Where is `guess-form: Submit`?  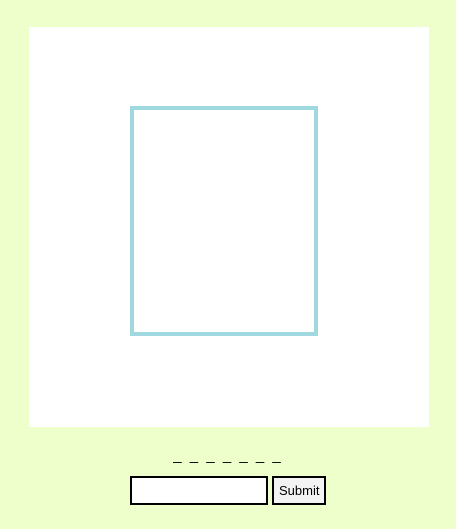
guess-form: Submit is located at coordinates (228, 490).